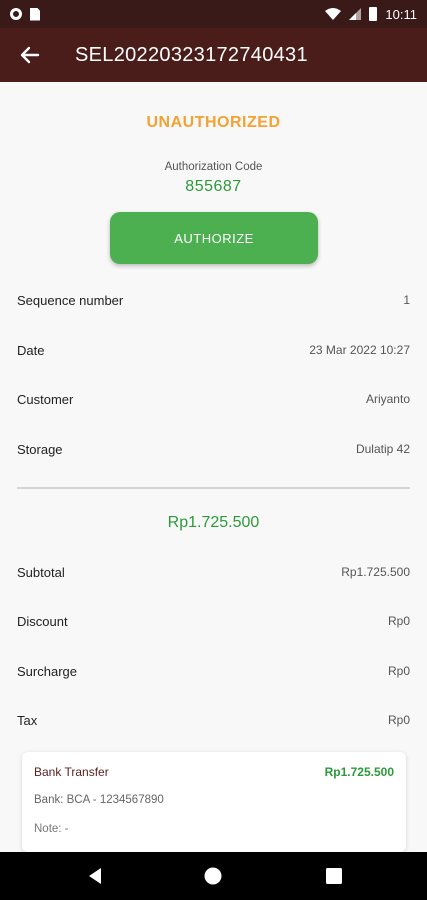 The width and height of the screenshot is (427, 900). What do you see at coordinates (71, 772) in the screenshot?
I see `payment-method: Bank Transfer` at bounding box center [71, 772].